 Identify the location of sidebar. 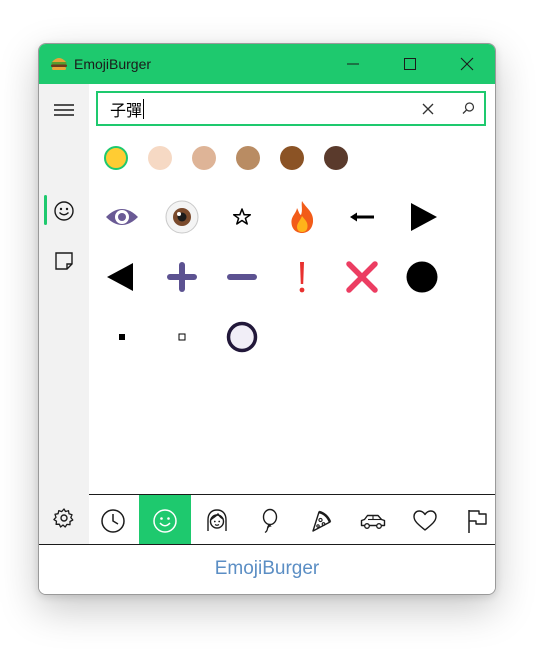
(64, 314).